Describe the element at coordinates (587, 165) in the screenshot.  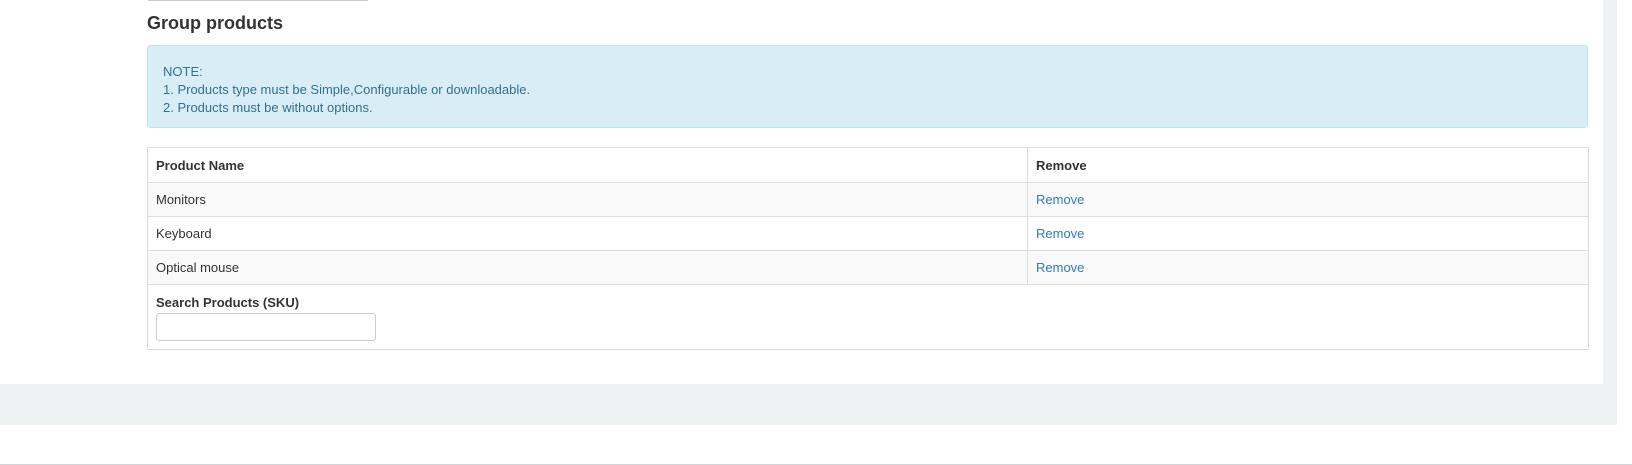
I see `header-product-name: Product Name` at that location.